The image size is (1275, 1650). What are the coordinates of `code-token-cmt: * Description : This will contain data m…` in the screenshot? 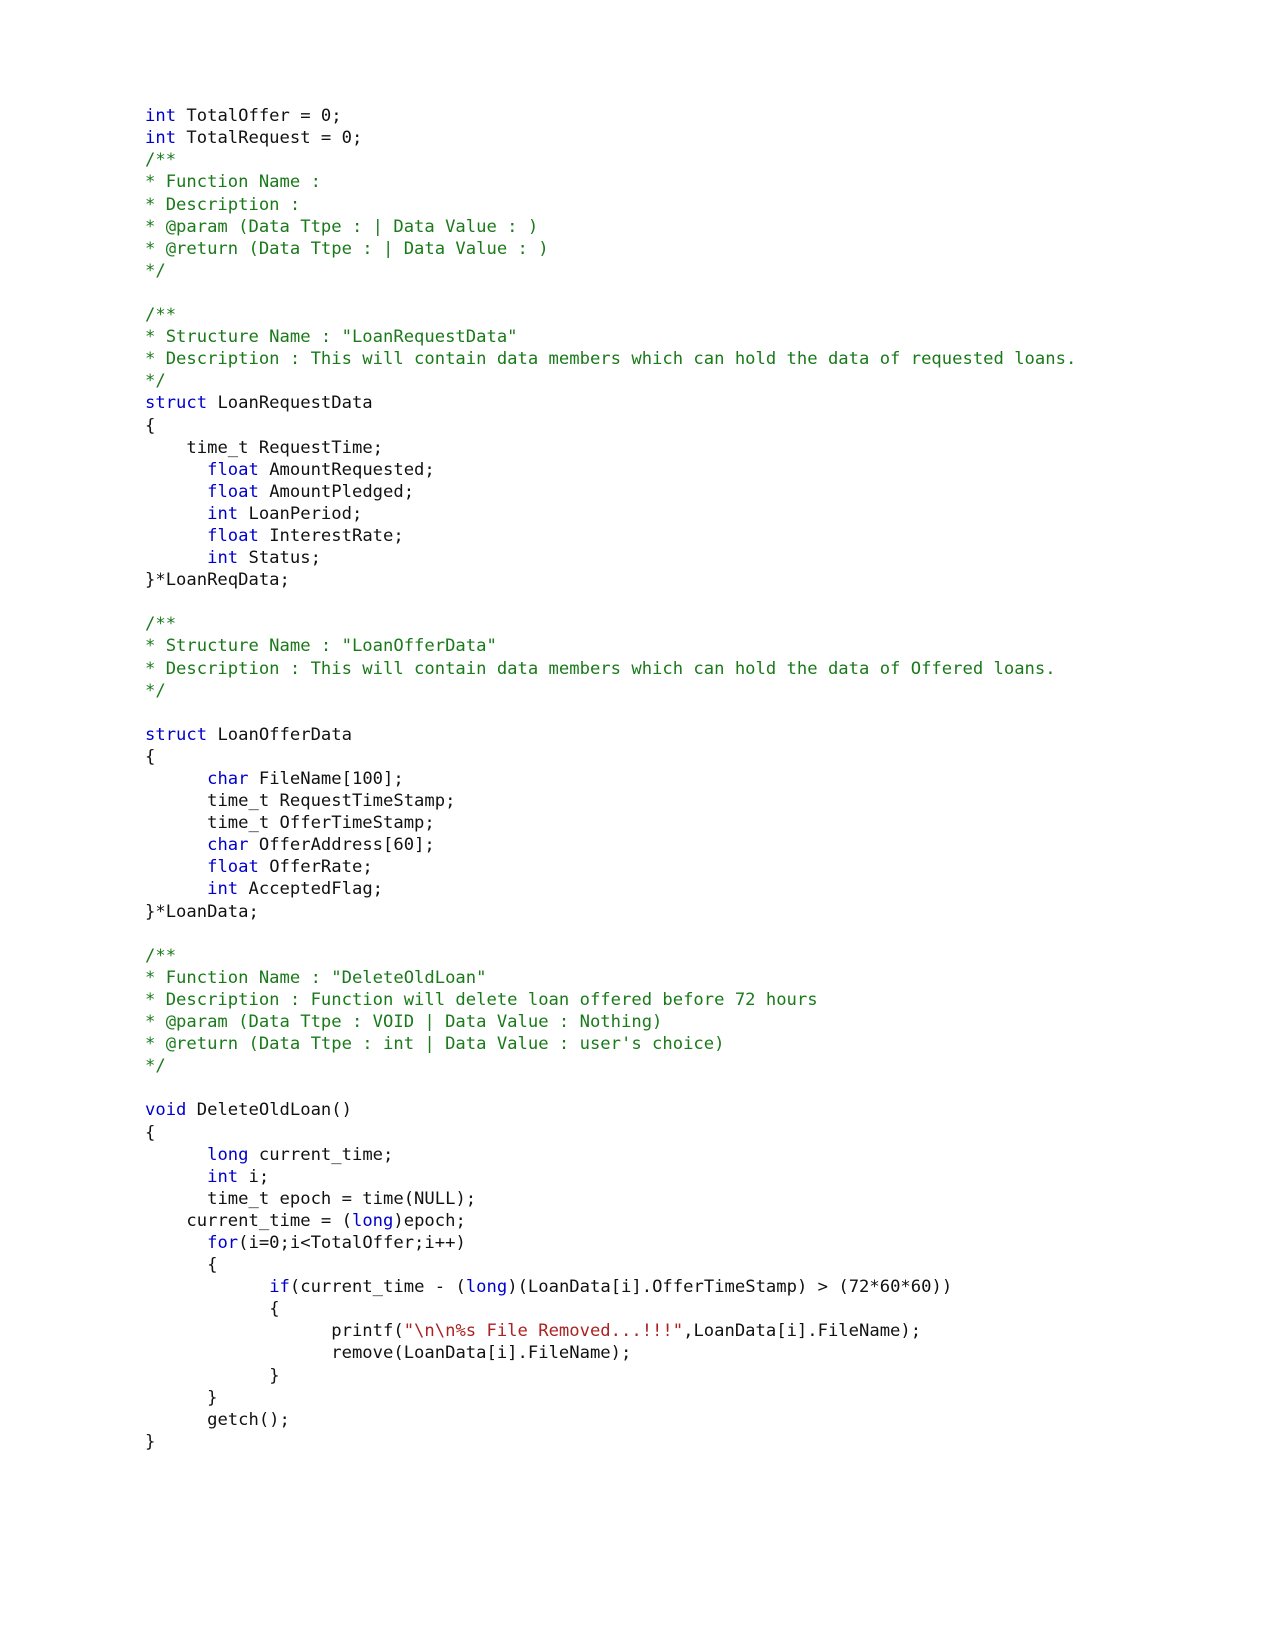 It's located at (600, 668).